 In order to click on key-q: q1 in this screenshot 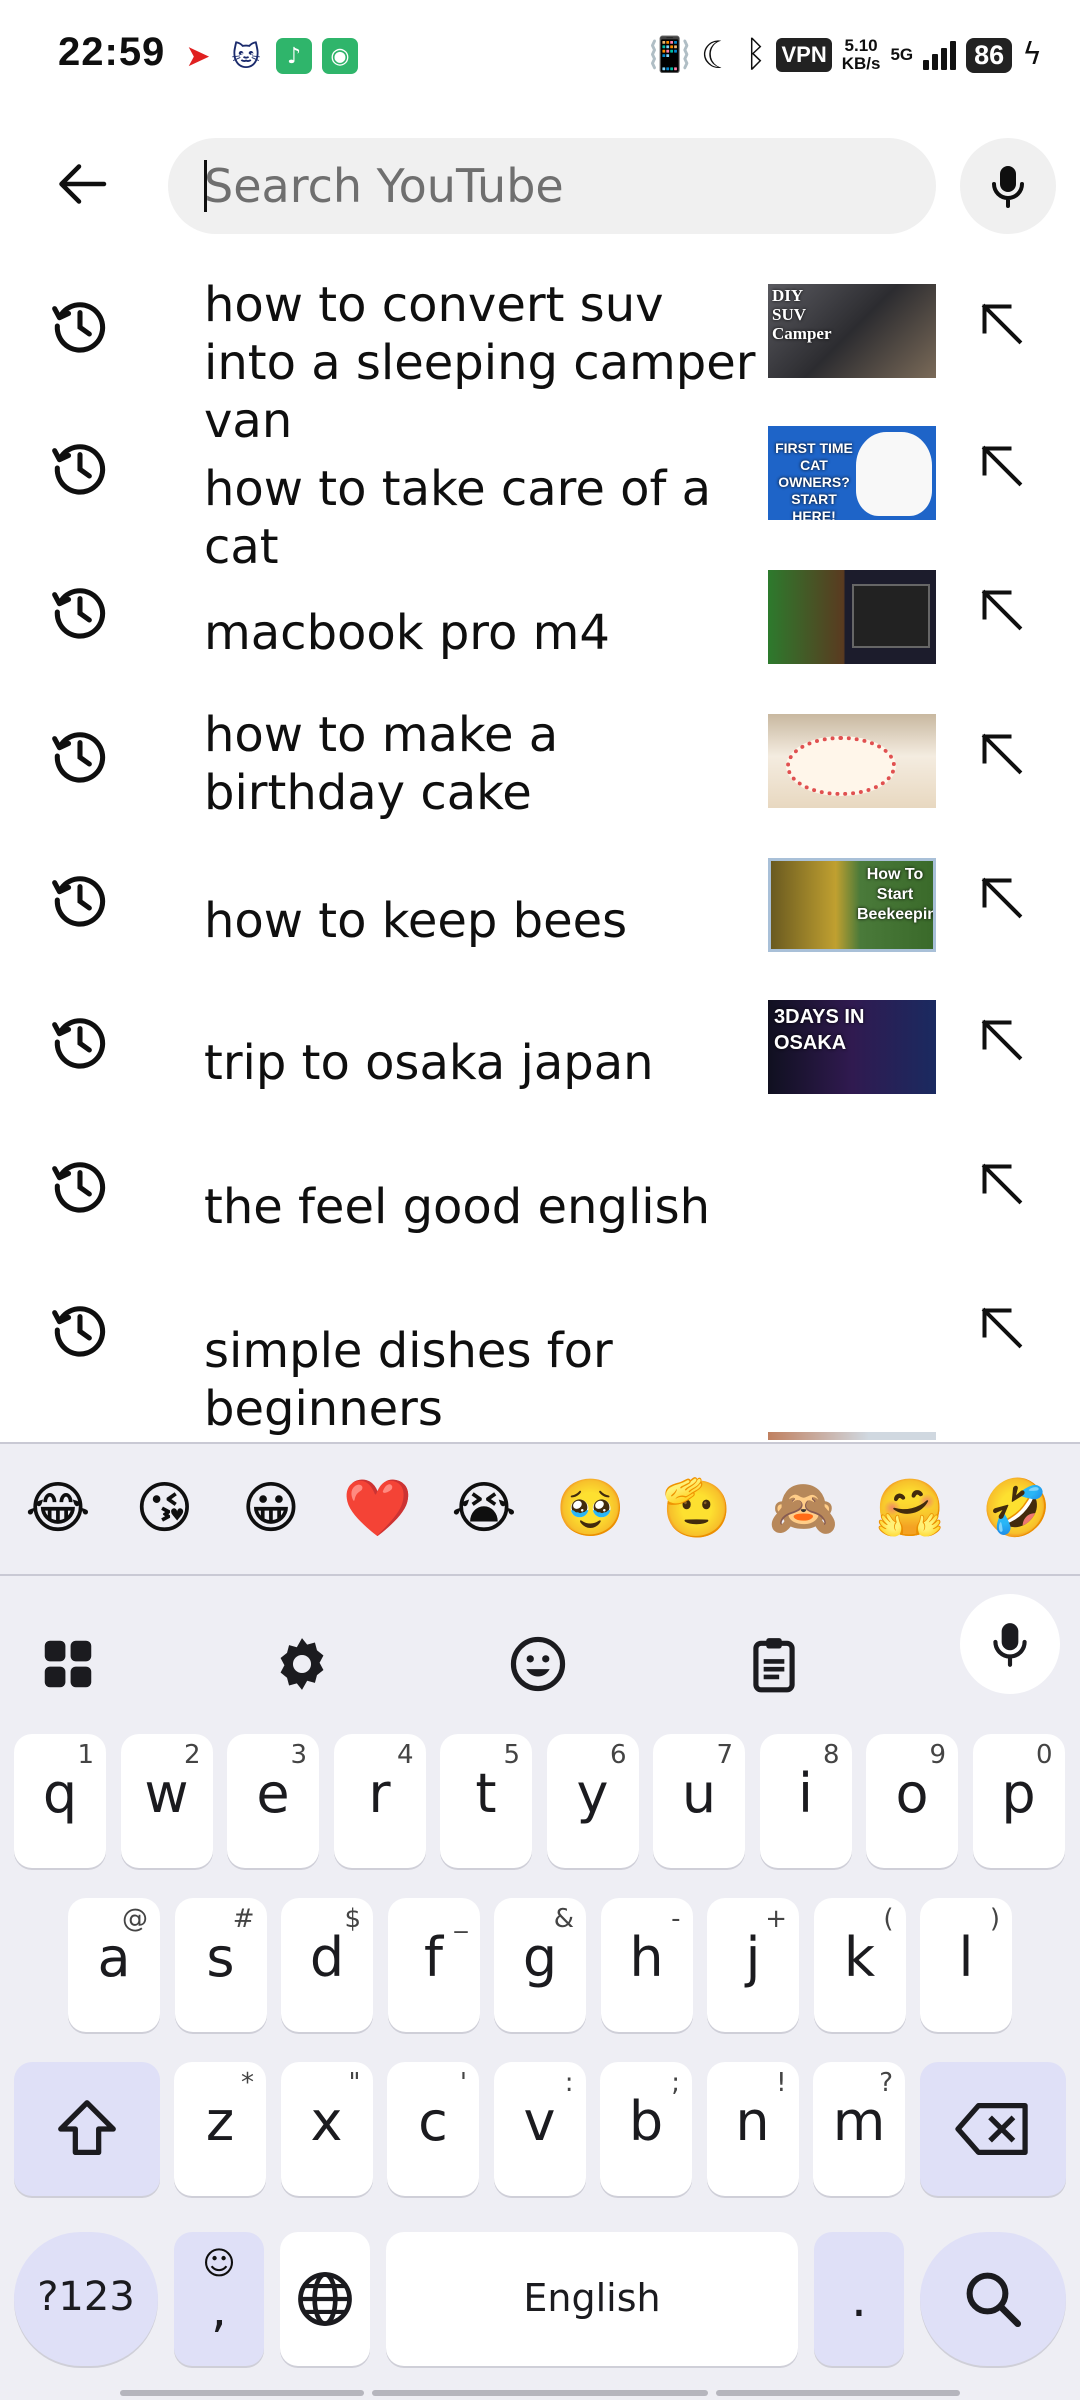, I will do `click(60, 1801)`.